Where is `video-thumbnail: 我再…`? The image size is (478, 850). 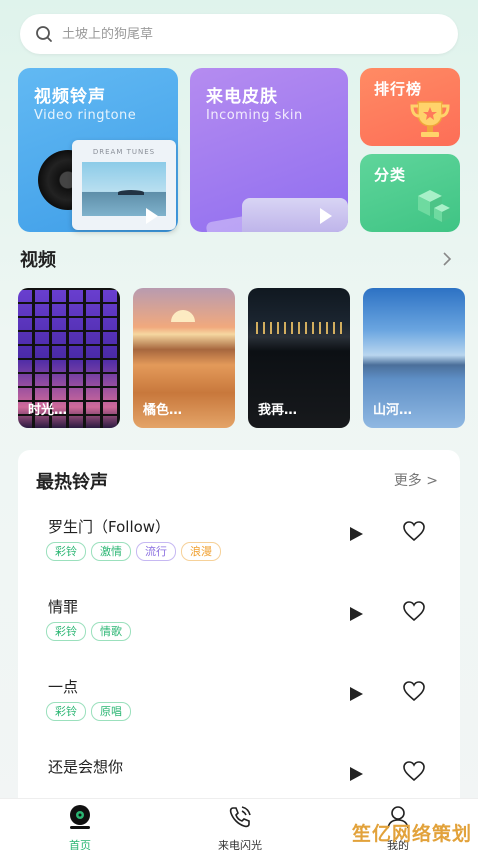
video-thumbnail: 我再… is located at coordinates (299, 358).